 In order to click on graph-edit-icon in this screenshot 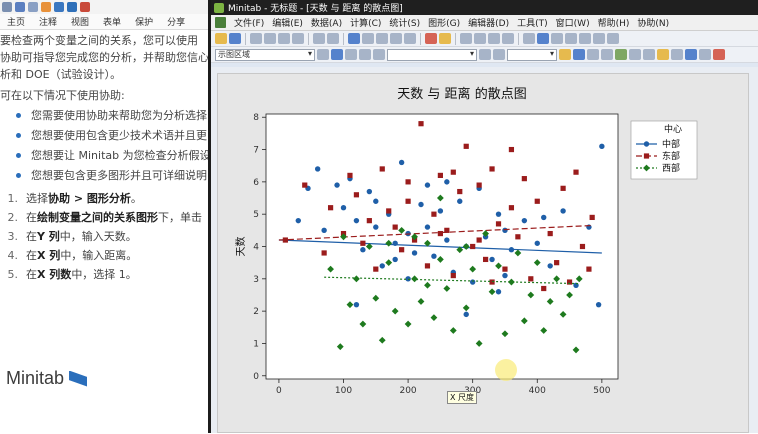, I will do `click(494, 38)`.